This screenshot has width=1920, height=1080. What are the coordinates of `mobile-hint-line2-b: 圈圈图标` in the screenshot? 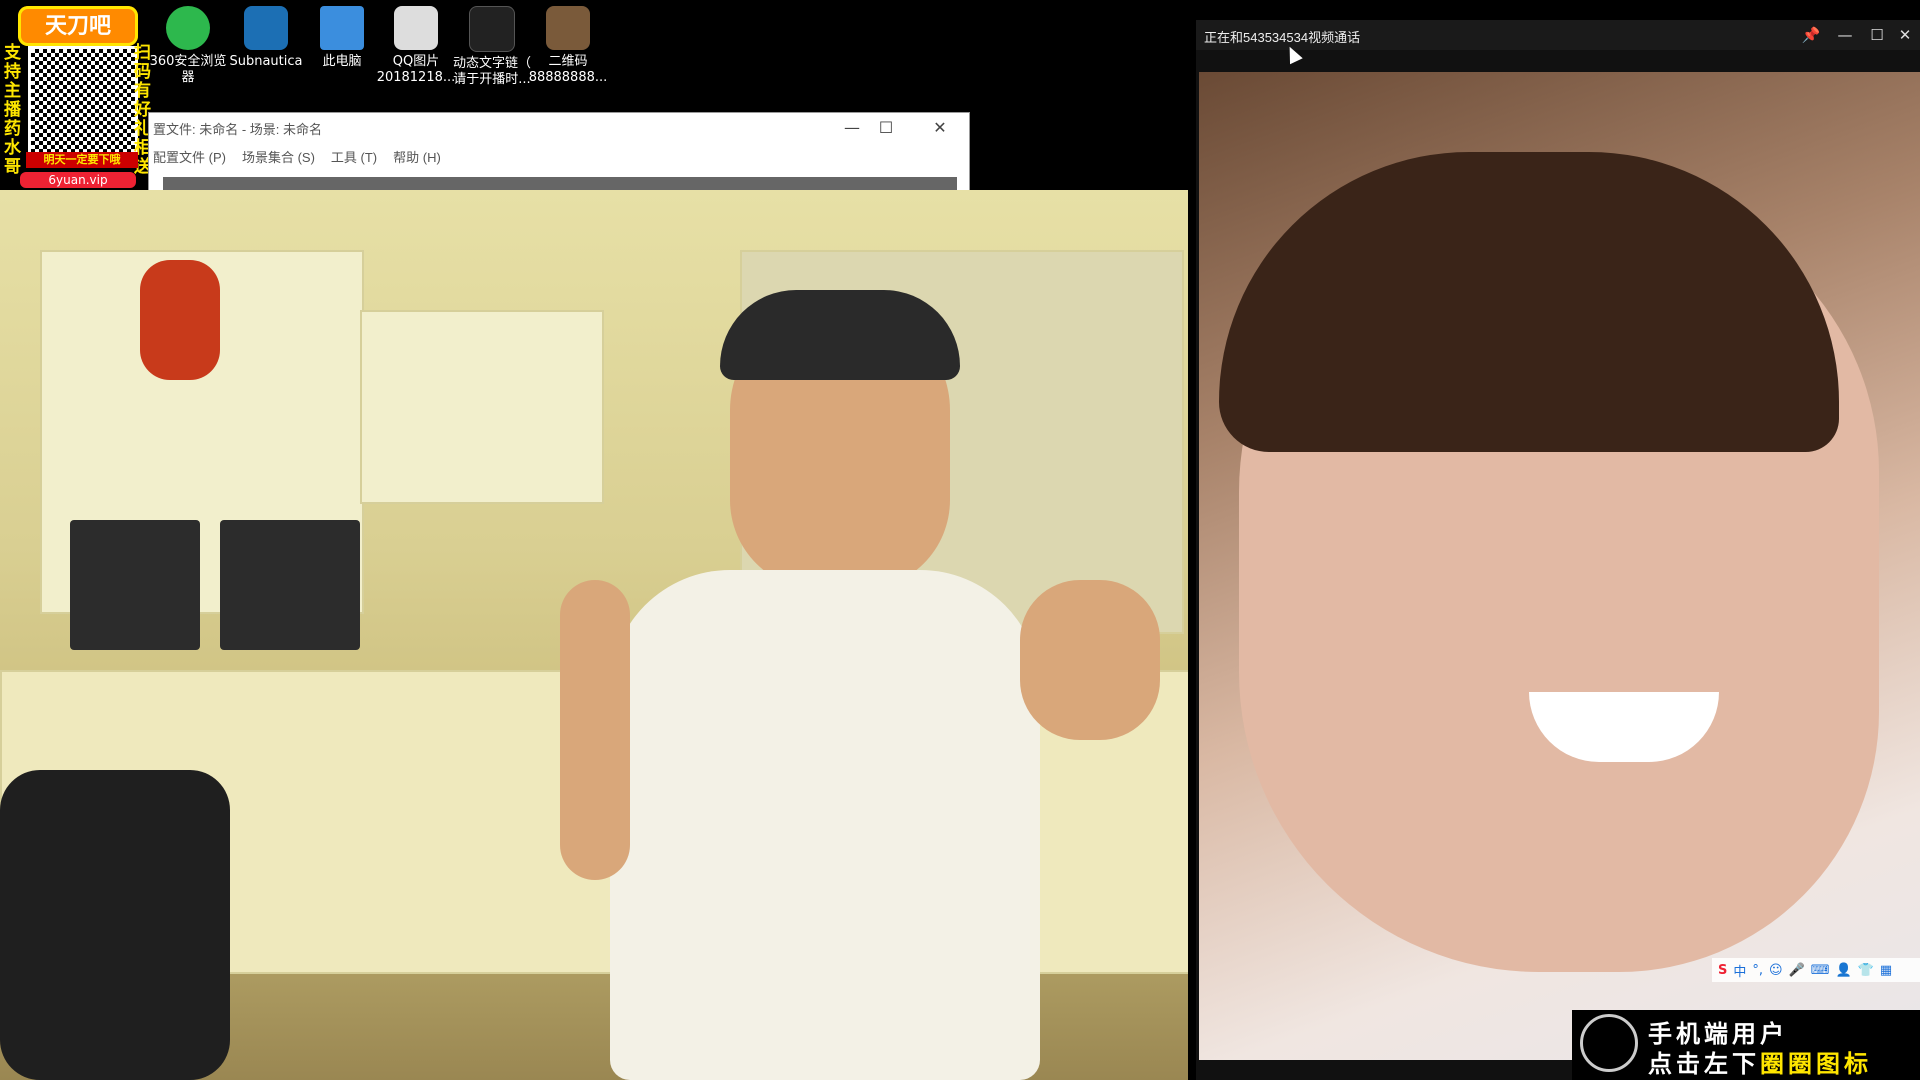 It's located at (1816, 1064).